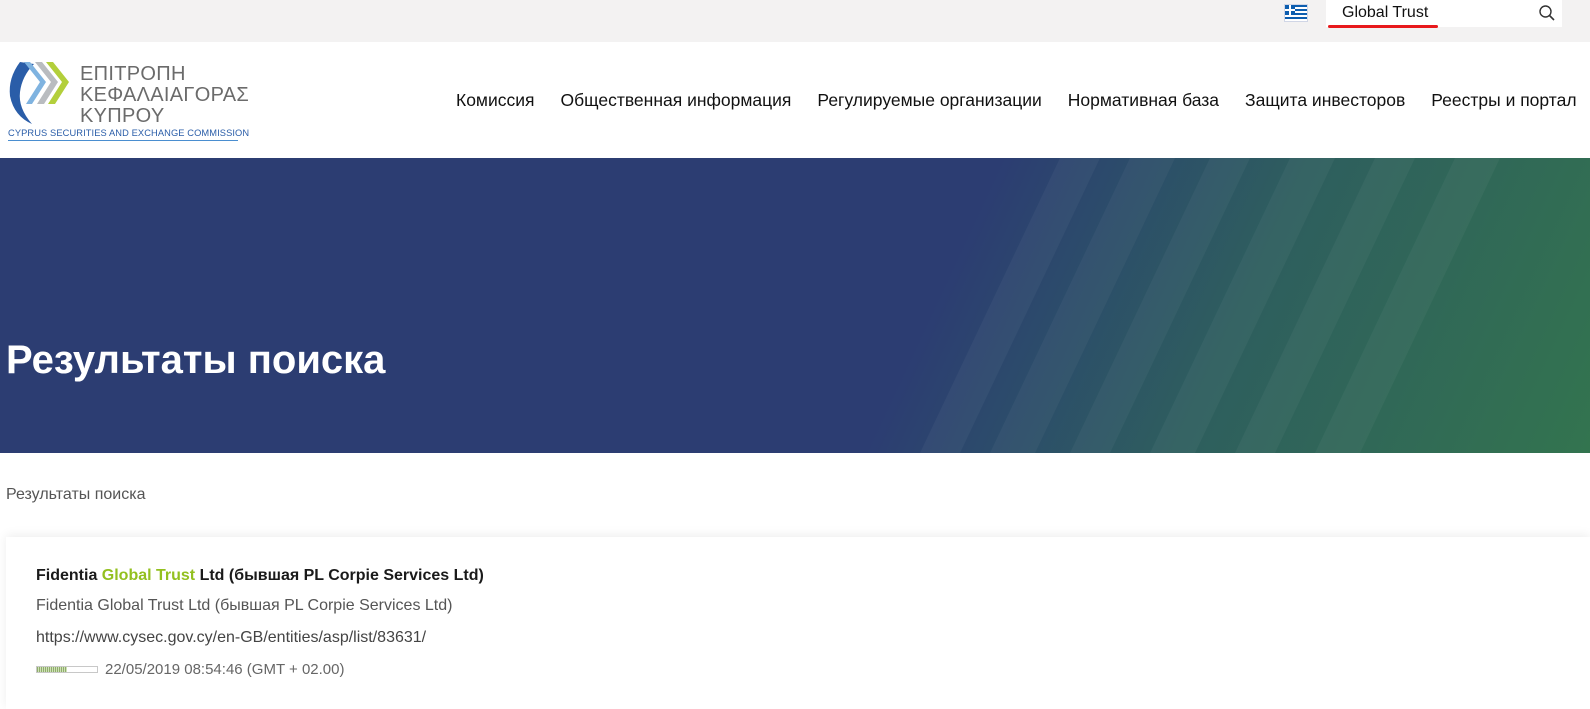  I want to click on logo-divider, so click(123, 140).